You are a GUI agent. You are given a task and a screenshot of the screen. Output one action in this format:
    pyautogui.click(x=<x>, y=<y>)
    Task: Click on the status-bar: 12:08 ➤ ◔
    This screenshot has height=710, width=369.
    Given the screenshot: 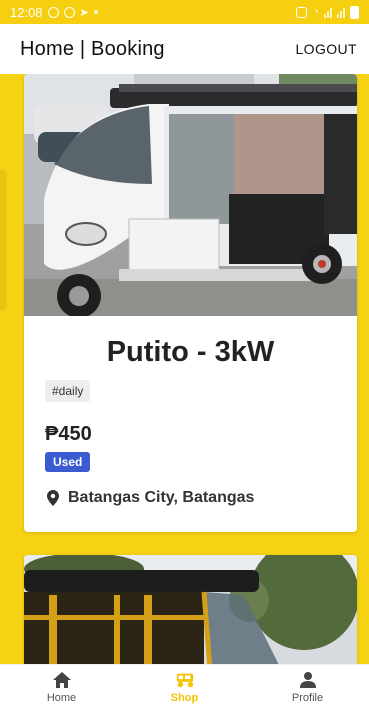 What is the action you would take?
    pyautogui.click(x=184, y=12)
    